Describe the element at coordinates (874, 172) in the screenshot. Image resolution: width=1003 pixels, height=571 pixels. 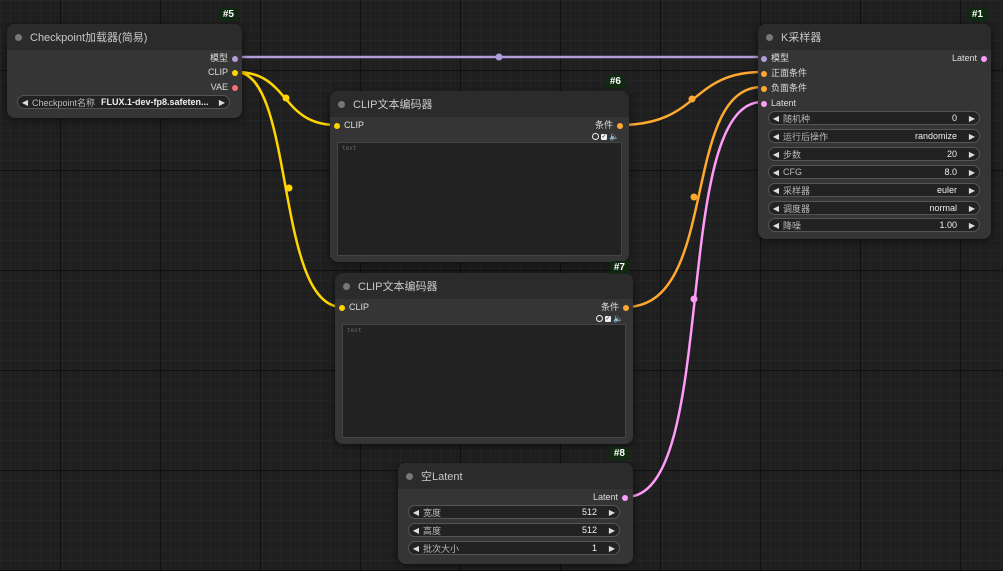
I see `cfg-widget: ◀ CFG 8.0 ▶` at that location.